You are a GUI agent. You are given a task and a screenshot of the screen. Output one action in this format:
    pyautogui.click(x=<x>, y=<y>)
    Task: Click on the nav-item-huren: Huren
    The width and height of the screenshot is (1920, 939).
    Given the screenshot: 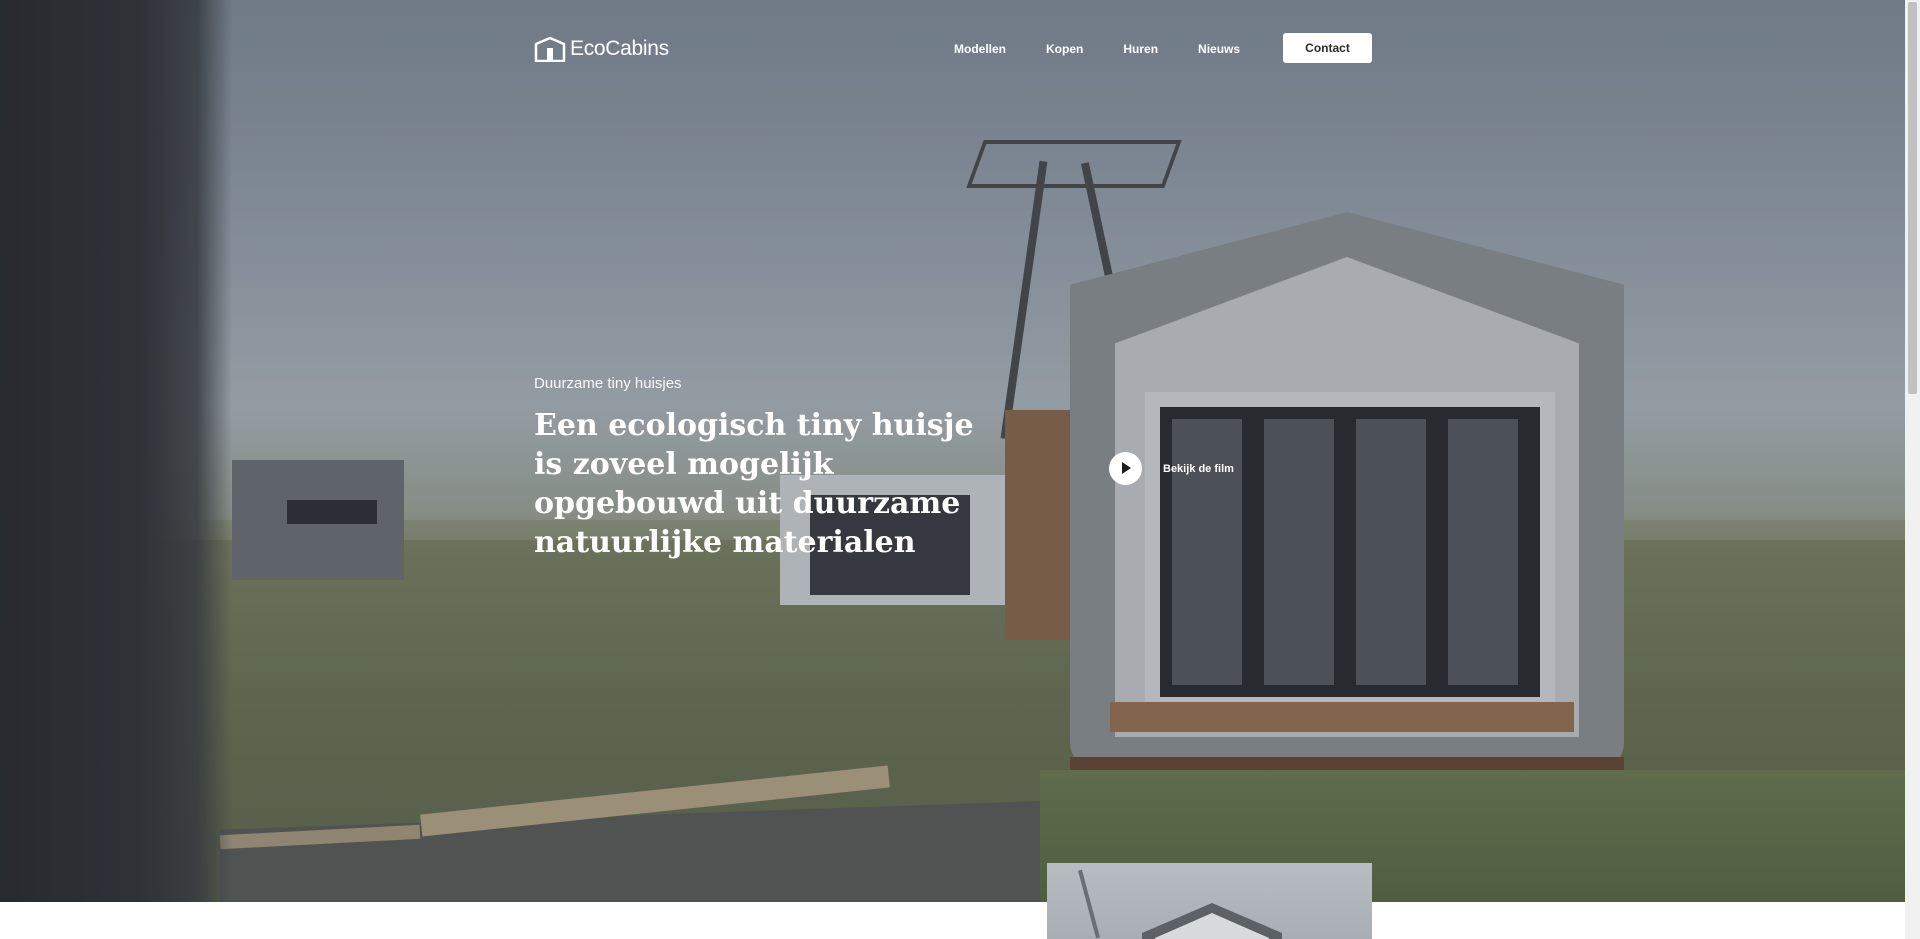 What is the action you would take?
    pyautogui.click(x=1140, y=49)
    